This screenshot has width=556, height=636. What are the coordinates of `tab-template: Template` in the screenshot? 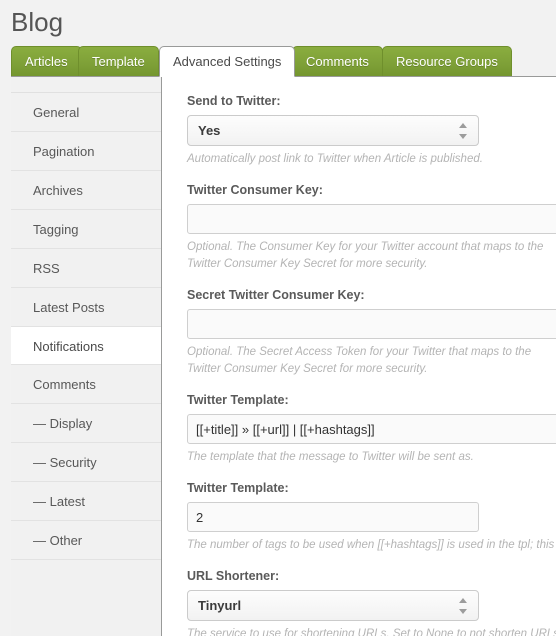 It's located at (118, 61).